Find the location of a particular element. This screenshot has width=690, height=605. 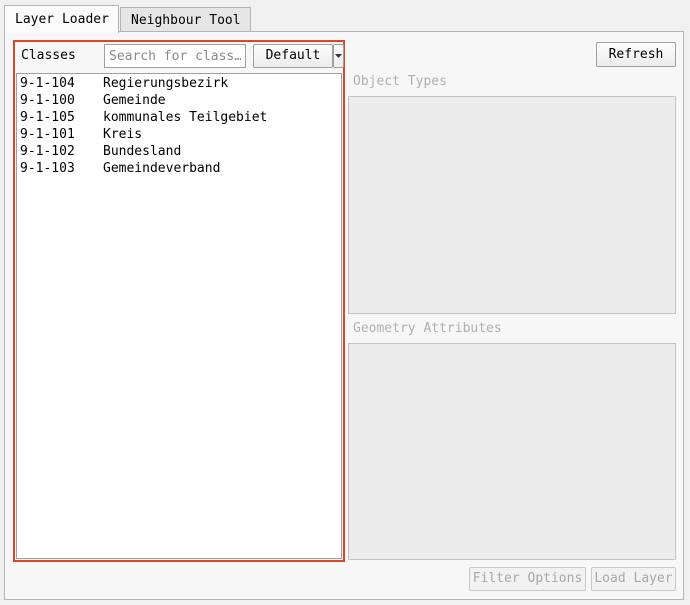

class-name: Bundesland is located at coordinates (142, 151).